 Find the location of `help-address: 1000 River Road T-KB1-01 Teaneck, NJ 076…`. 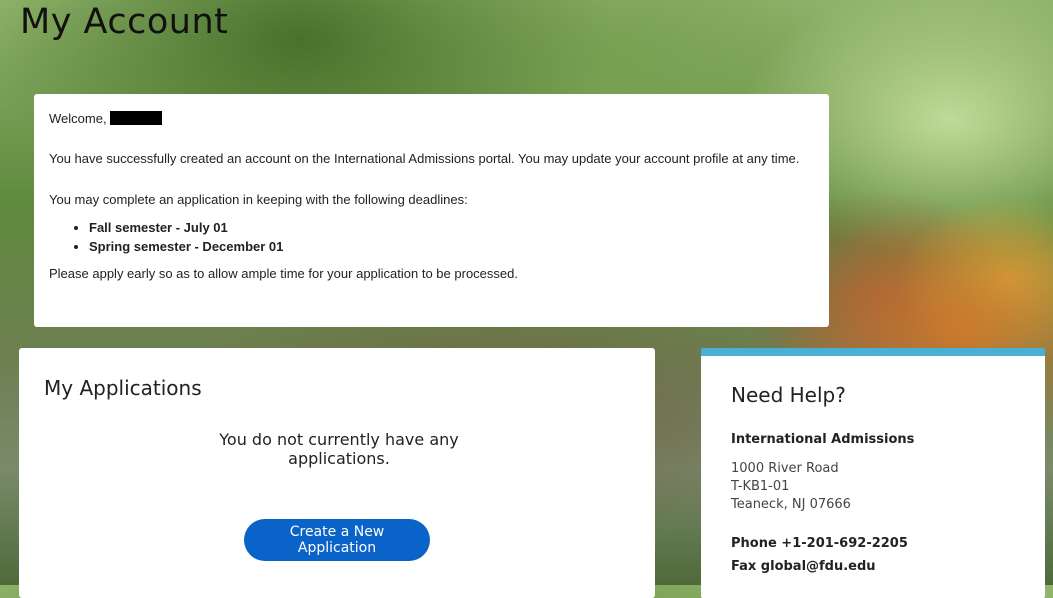

help-address: 1000 River Road T-KB1-01 Teaneck, NJ 076… is located at coordinates (791, 487).